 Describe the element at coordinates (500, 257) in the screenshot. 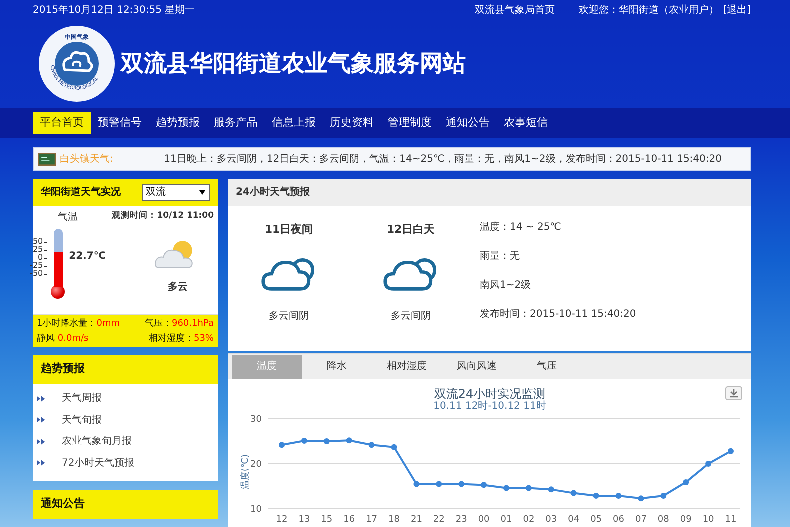

I see `forecast-detail: 雨量：无` at that location.